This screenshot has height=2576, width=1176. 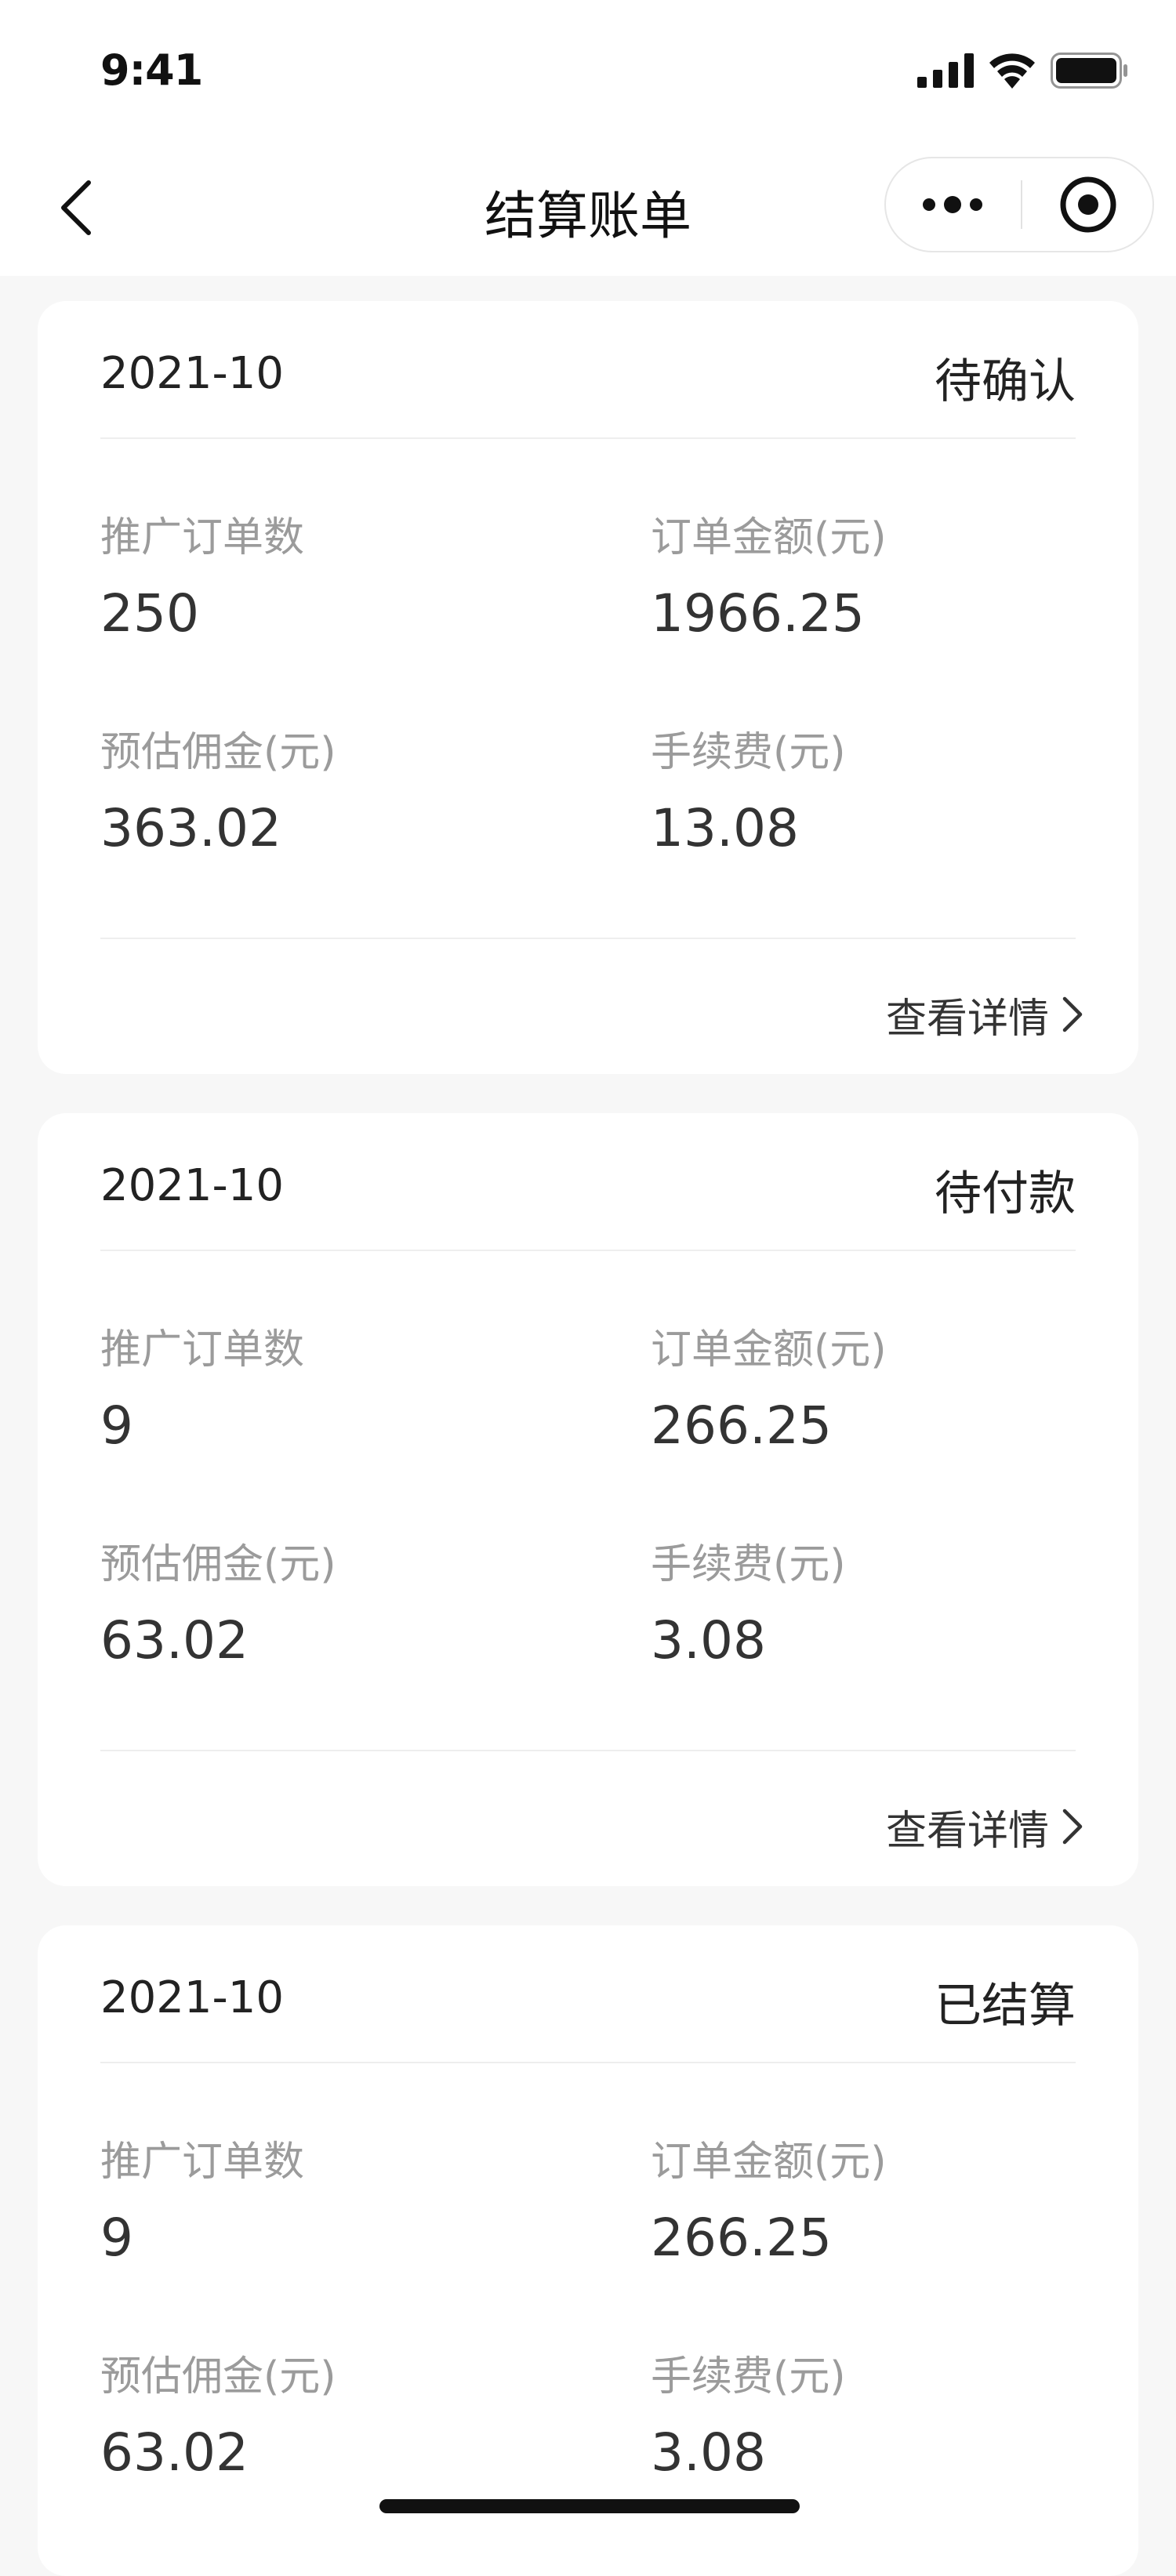 What do you see at coordinates (151, 70) in the screenshot?
I see `status-time: 9:41` at bounding box center [151, 70].